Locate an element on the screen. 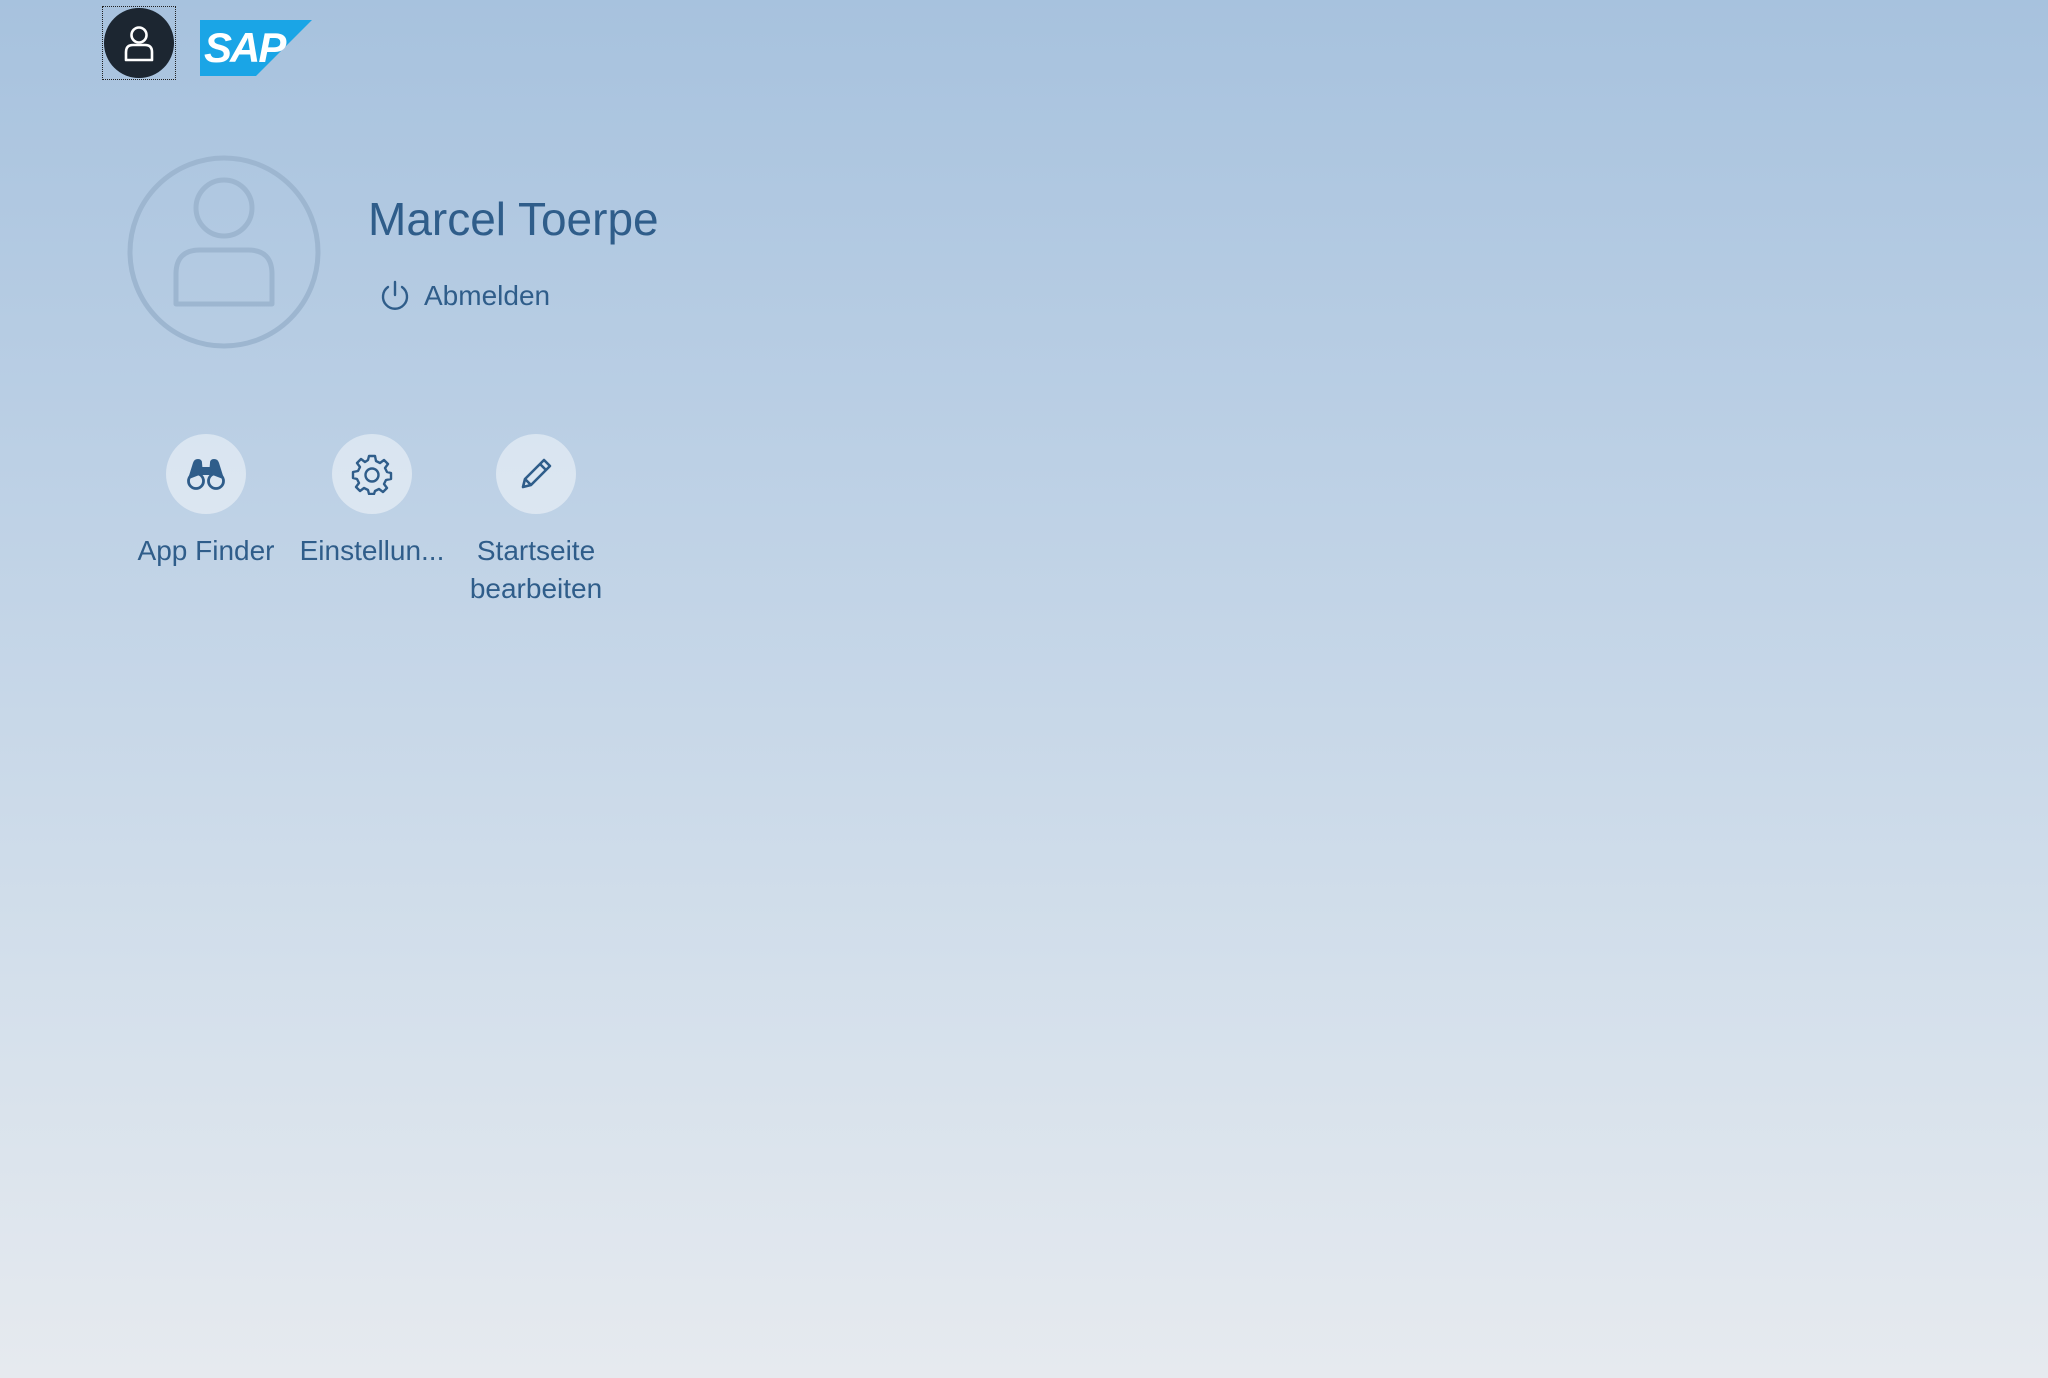 This screenshot has height=1378, width=2048. me-area-button is located at coordinates (139, 43).